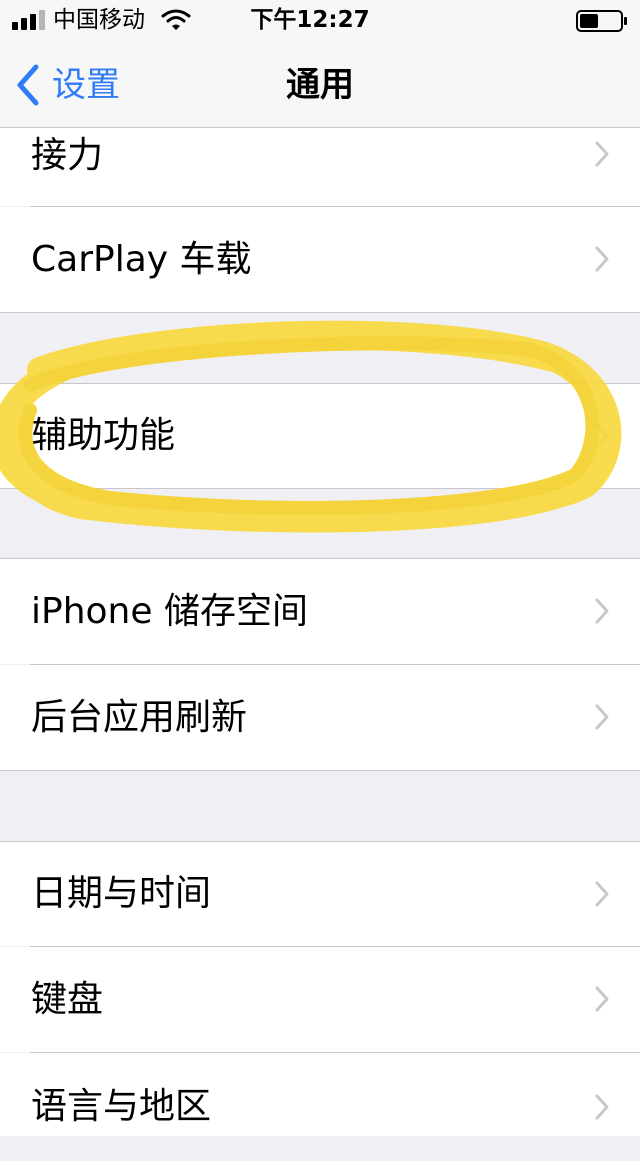 This screenshot has width=640, height=1161. What do you see at coordinates (99, 20) in the screenshot?
I see `carrier-name: 中国移动` at bounding box center [99, 20].